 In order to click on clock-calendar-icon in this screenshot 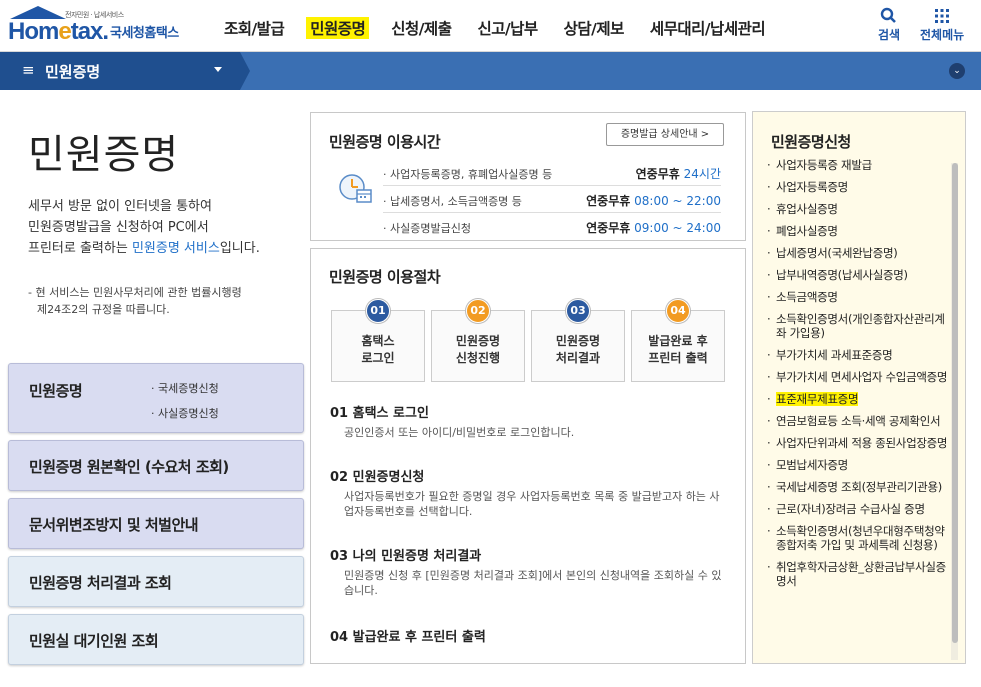, I will do `click(355, 188)`.